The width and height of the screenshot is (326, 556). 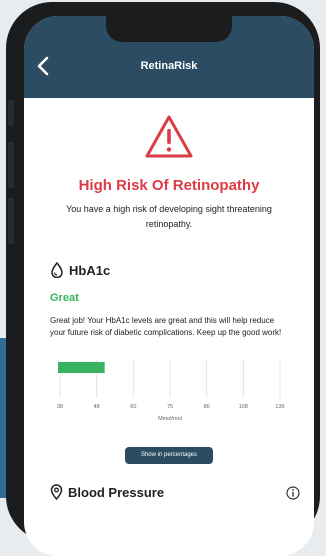 I want to click on chart-axis-label: Mmol/mol, so click(x=170, y=419).